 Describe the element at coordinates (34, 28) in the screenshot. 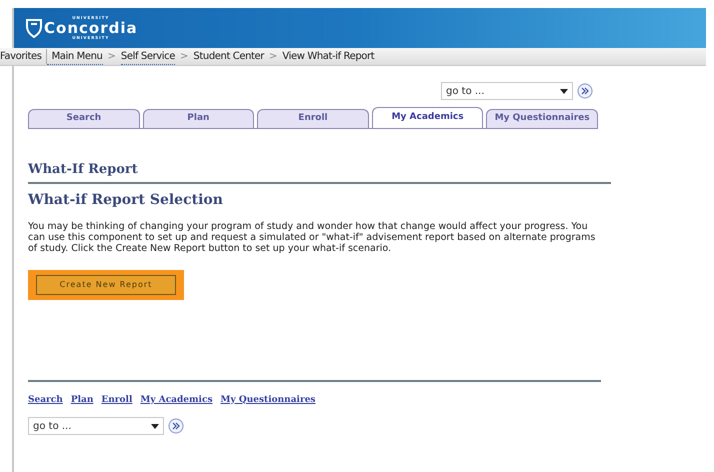

I see `shield-icon` at that location.